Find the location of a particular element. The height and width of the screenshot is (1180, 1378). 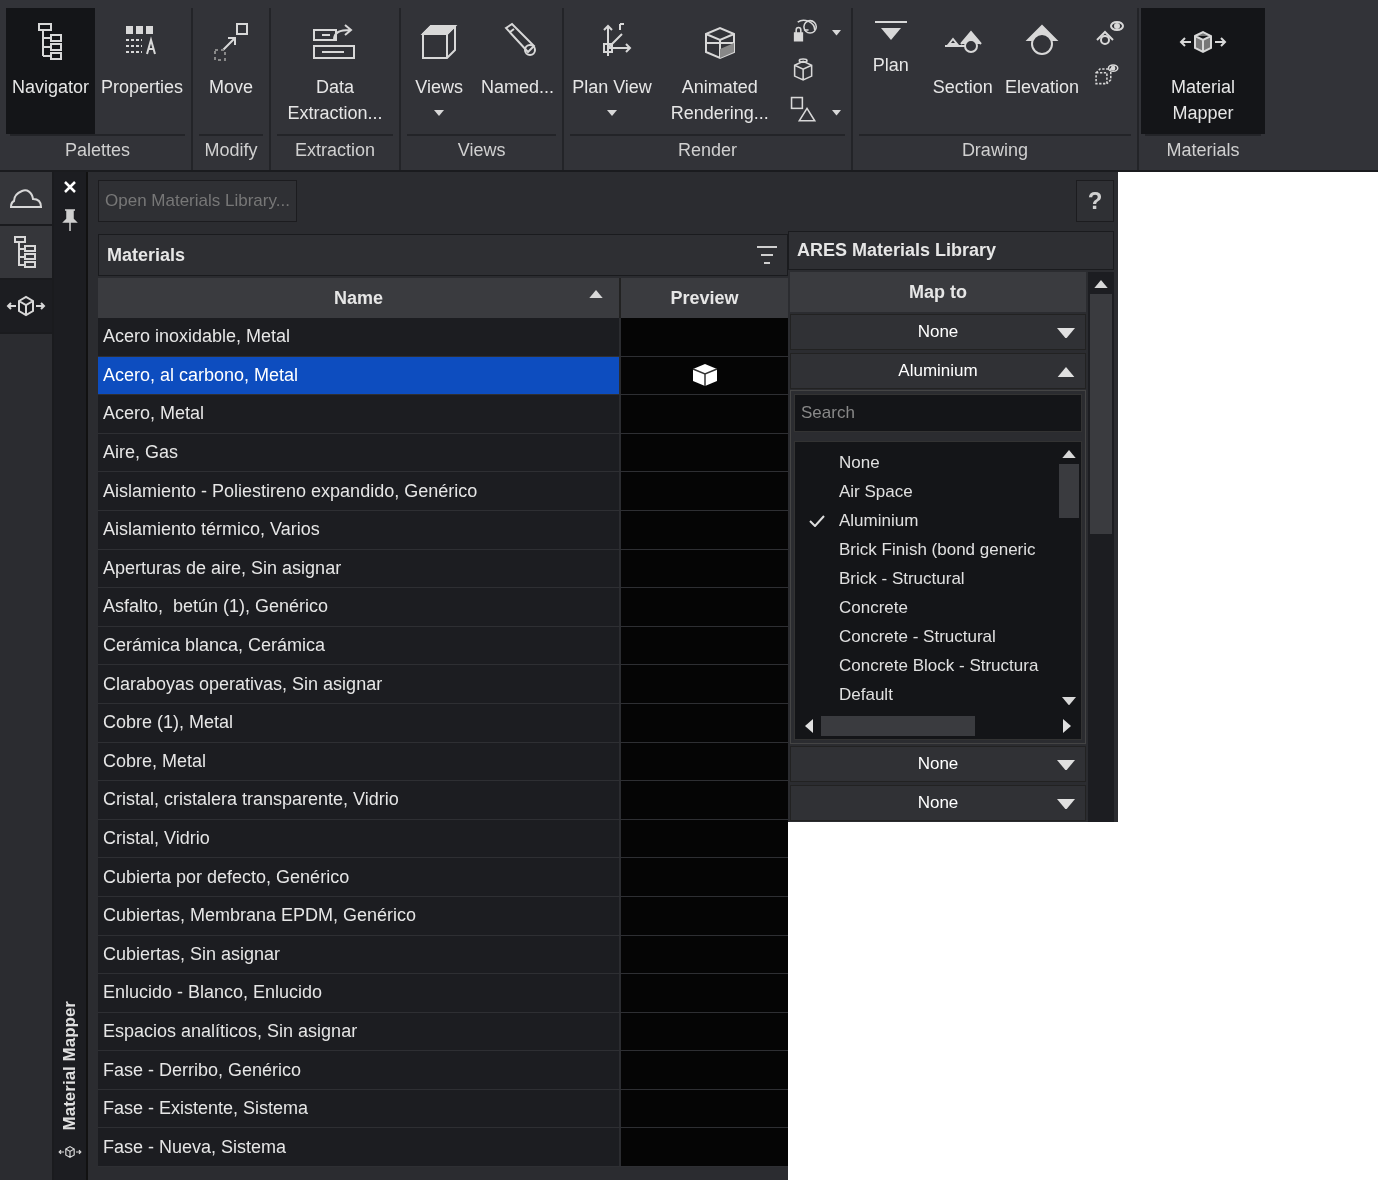

material-name: Acero, Metal is located at coordinates (359, 414).